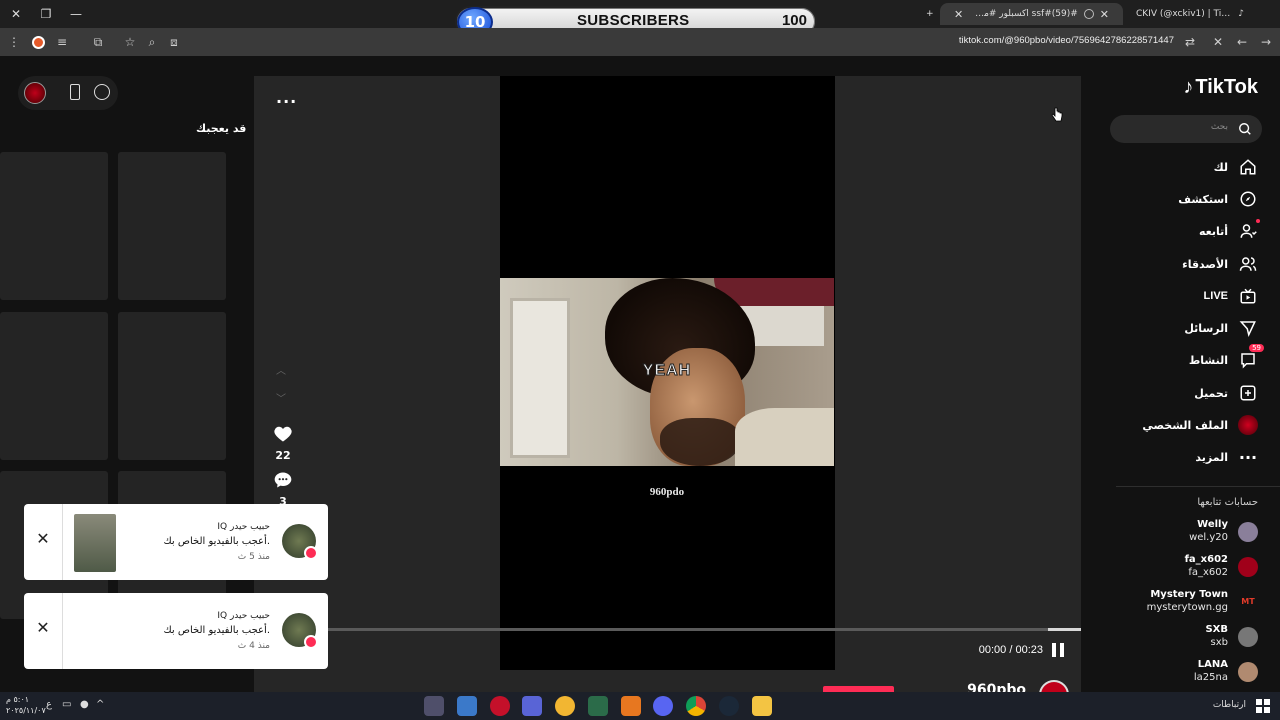  What do you see at coordinates (729, 706) in the screenshot?
I see `steam-app-icon` at bounding box center [729, 706].